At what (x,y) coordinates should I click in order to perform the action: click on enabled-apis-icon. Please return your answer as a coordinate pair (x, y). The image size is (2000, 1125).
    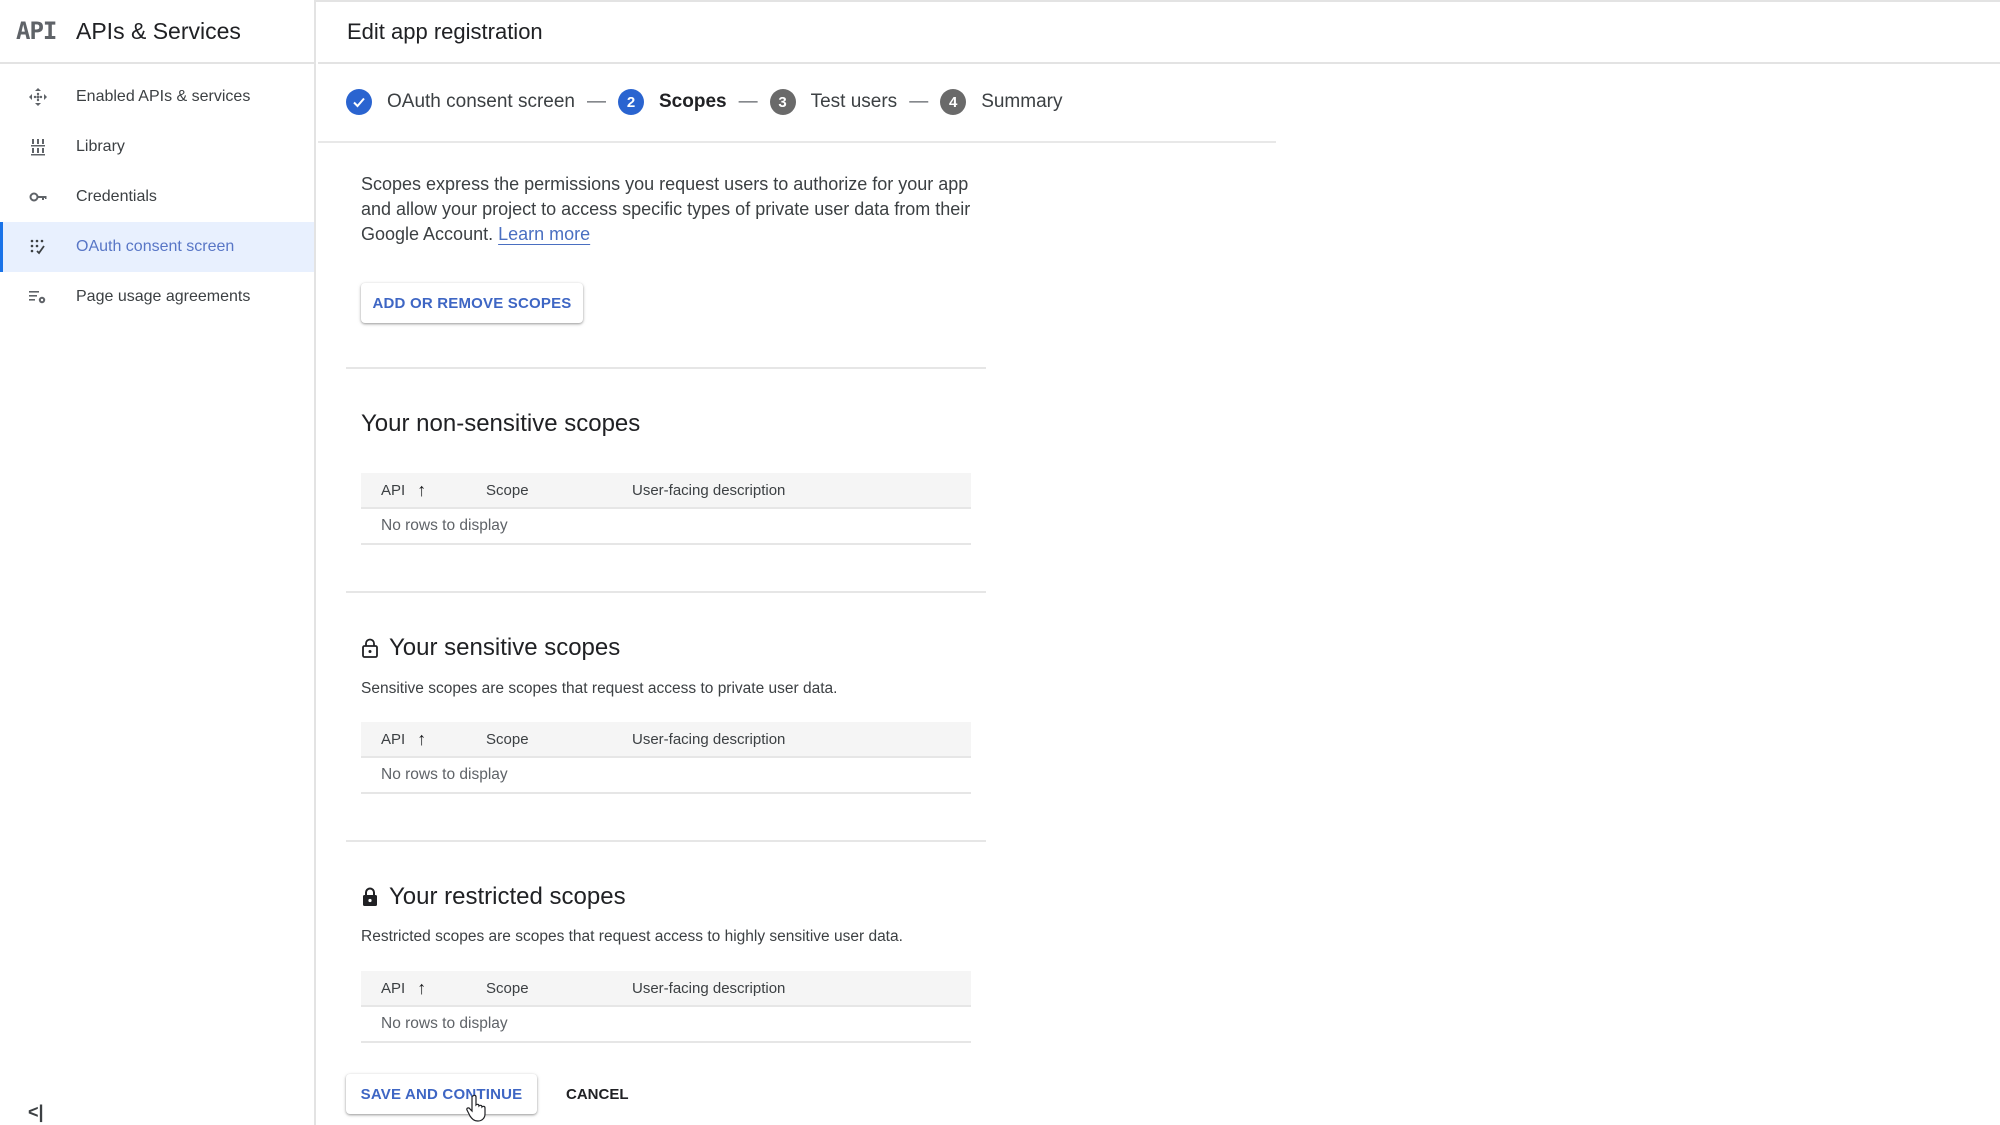
    Looking at the image, I should click on (38, 97).